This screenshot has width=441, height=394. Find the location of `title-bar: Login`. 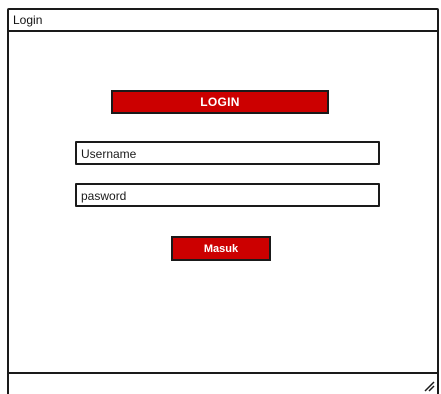

title-bar: Login is located at coordinates (223, 21).